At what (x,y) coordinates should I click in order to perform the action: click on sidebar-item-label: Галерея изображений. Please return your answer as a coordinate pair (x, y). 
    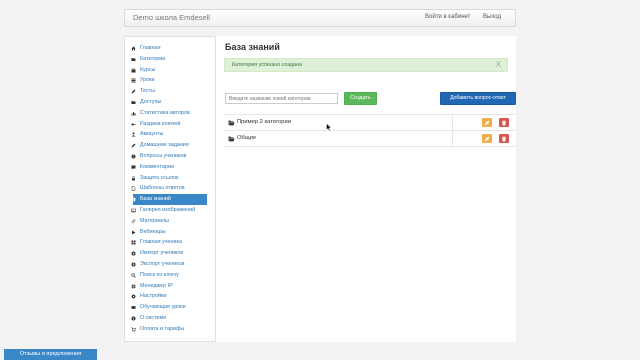
    Looking at the image, I should click on (168, 209).